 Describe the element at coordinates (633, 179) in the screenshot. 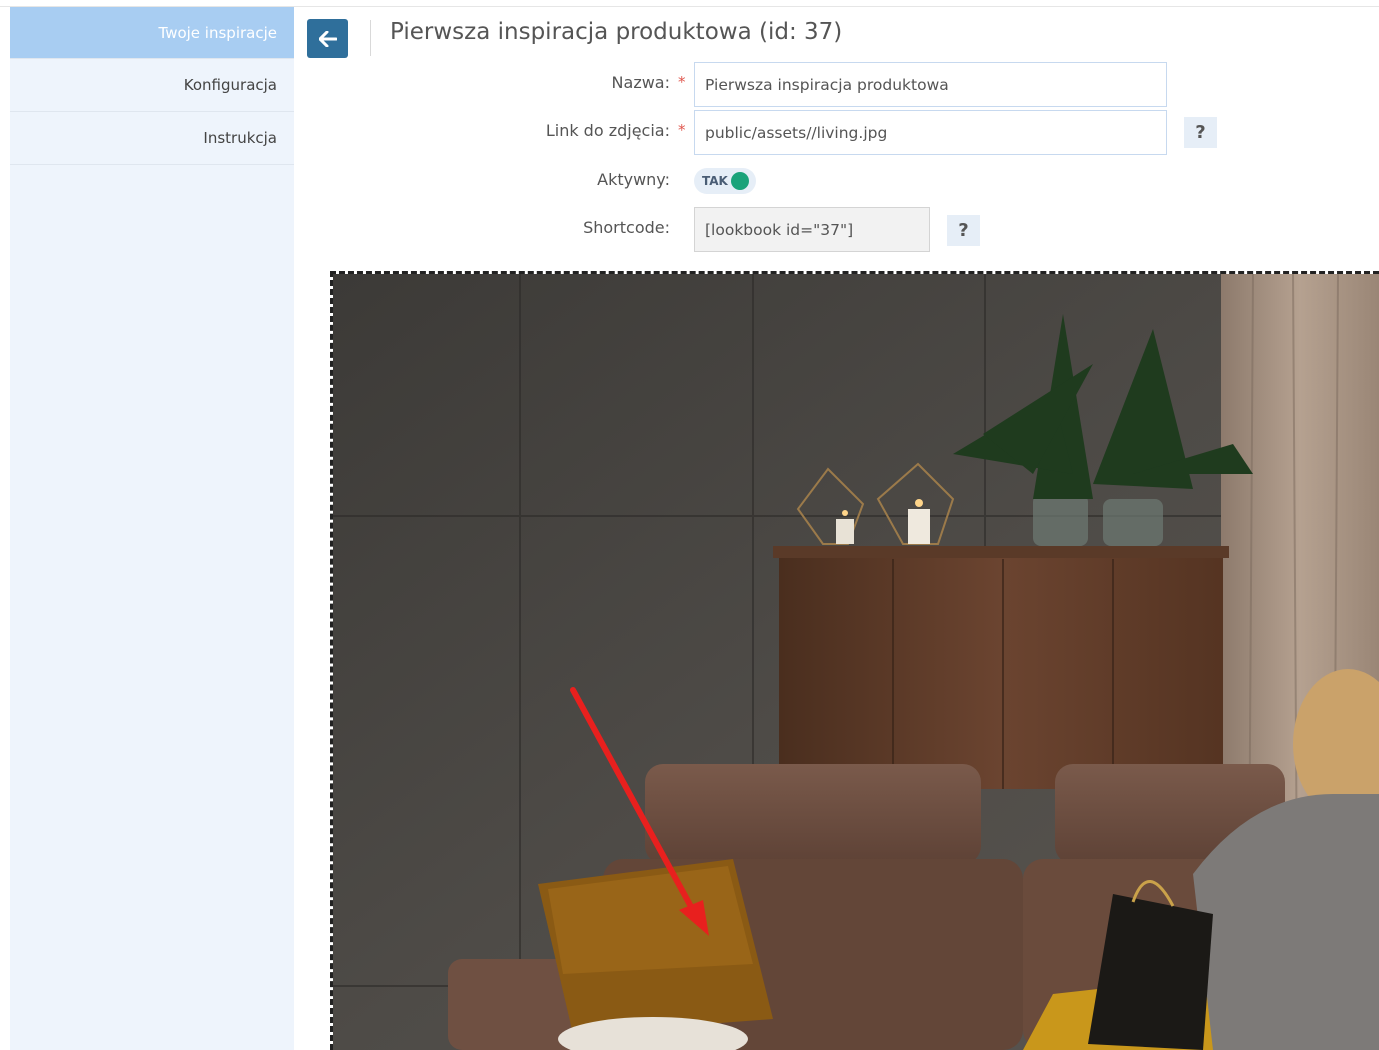

I see `active-label: Aktywny:` at that location.